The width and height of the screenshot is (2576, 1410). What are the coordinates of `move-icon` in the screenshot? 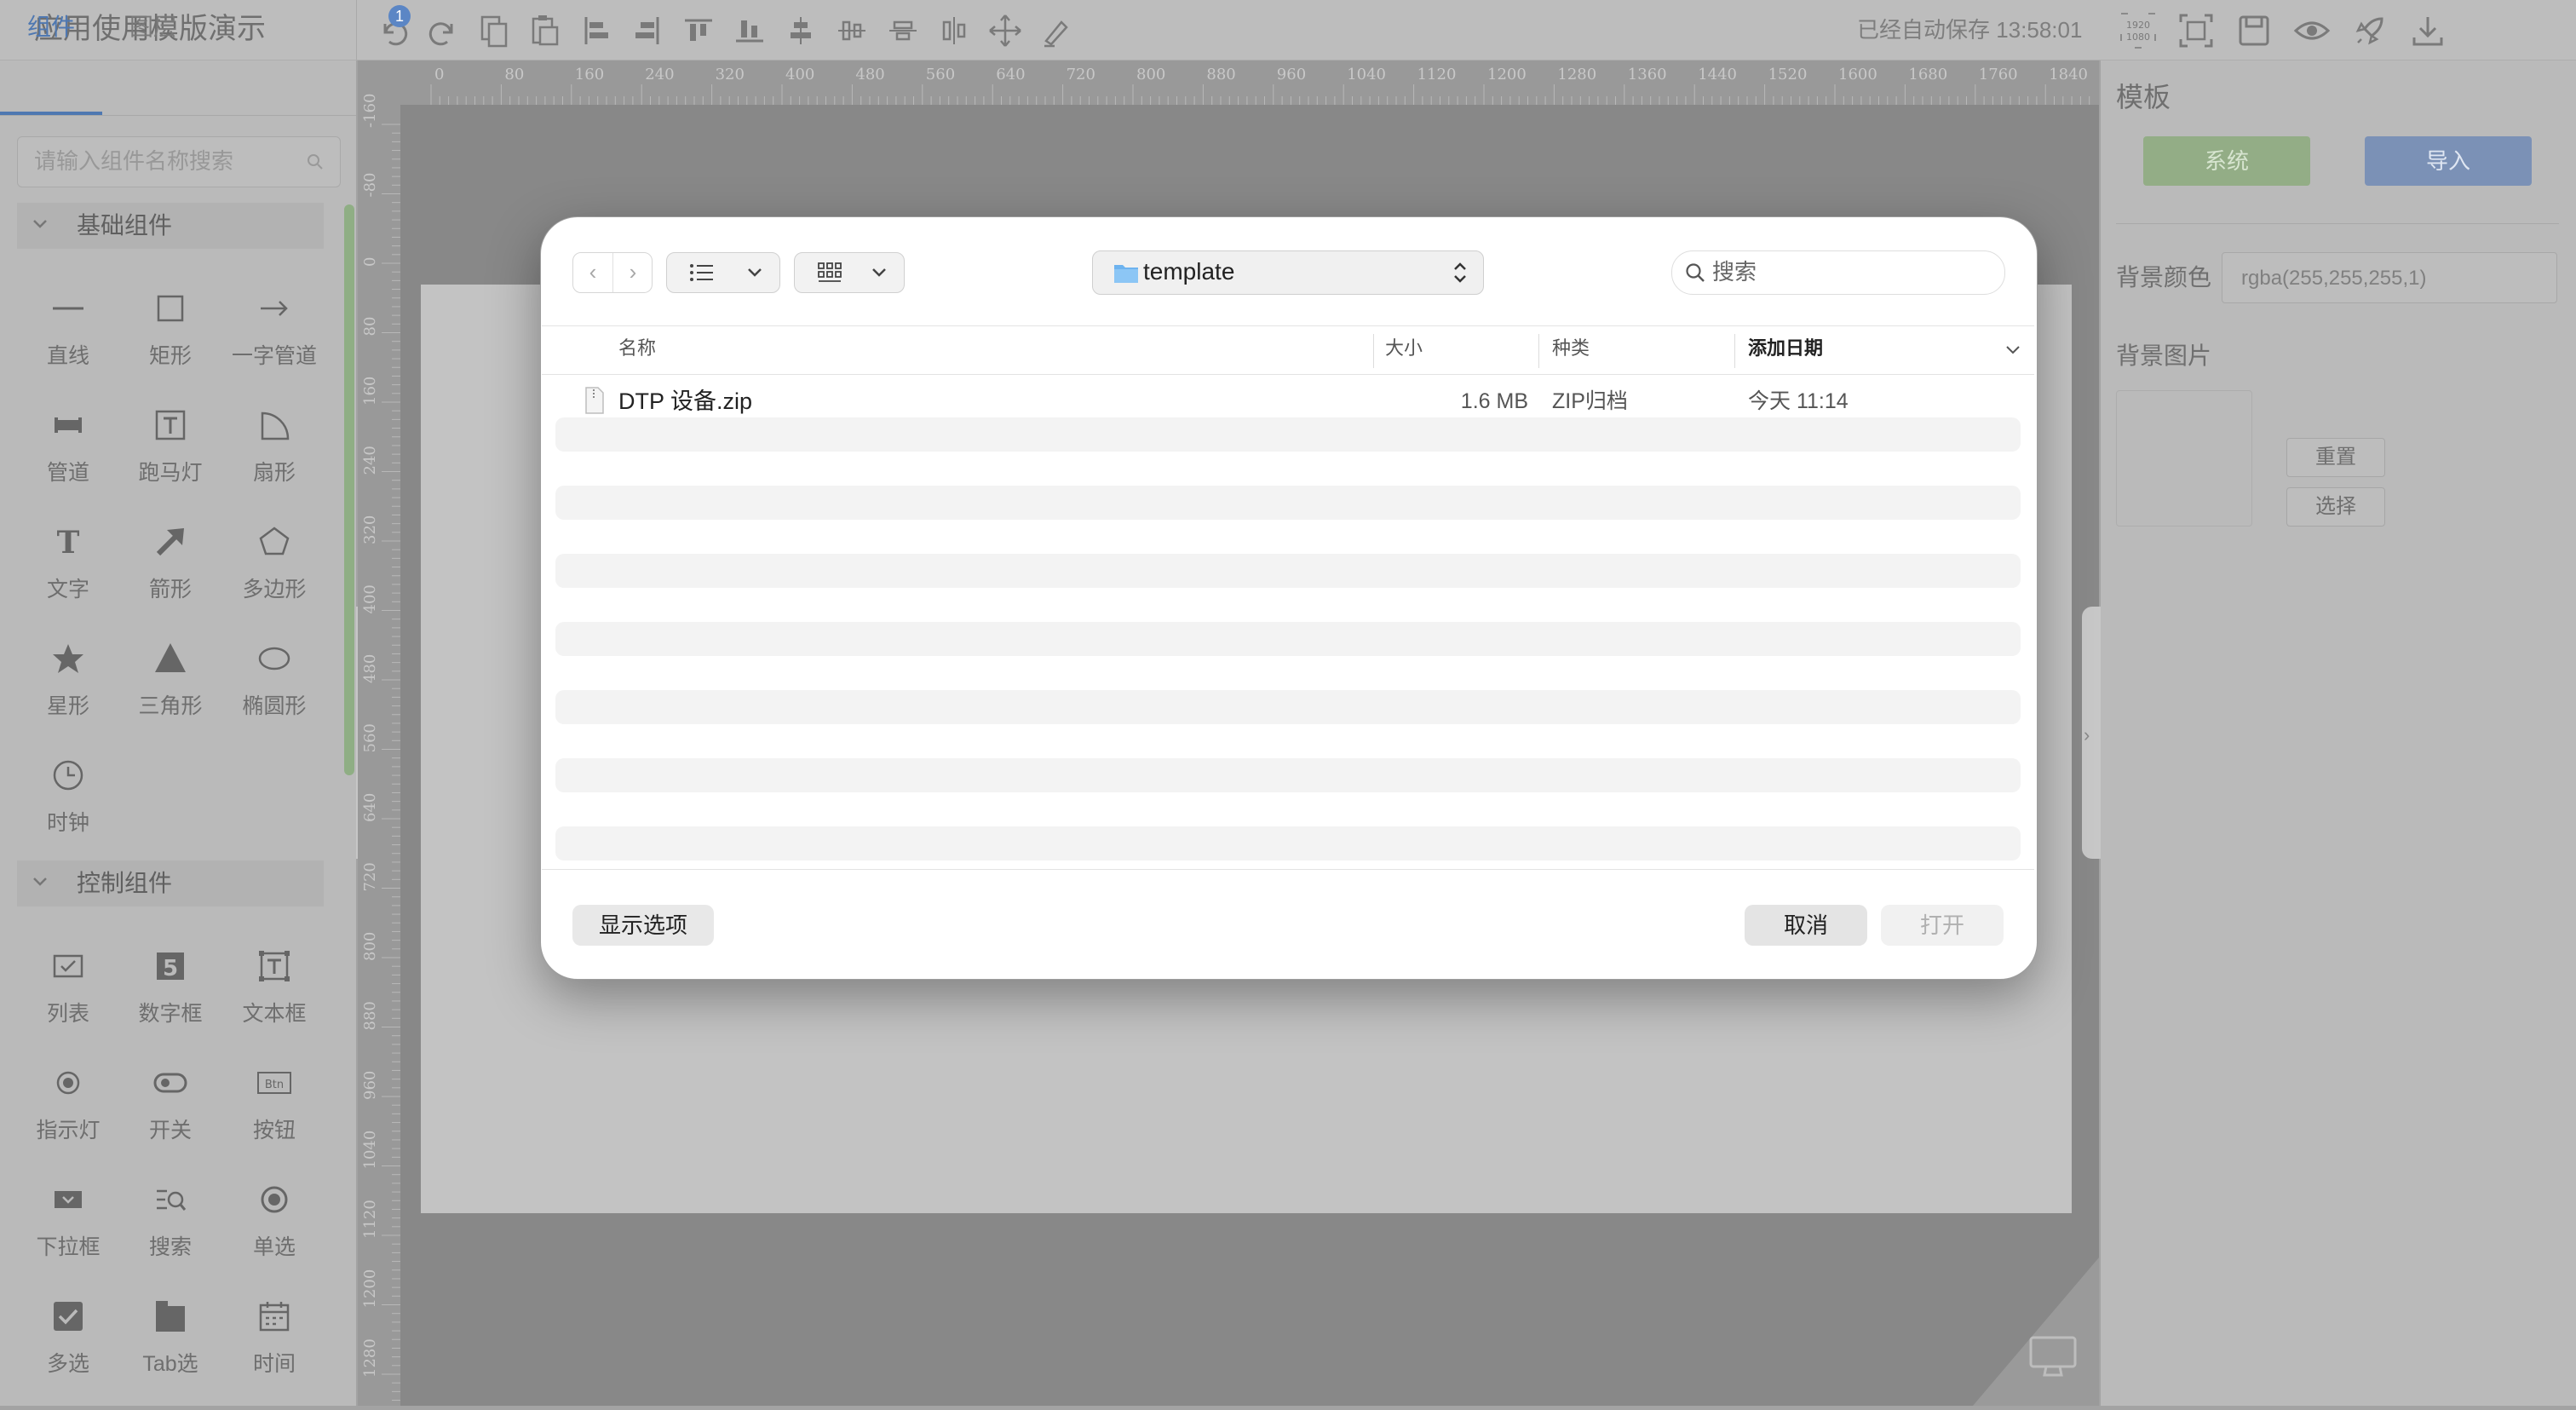 It's located at (1005, 30).